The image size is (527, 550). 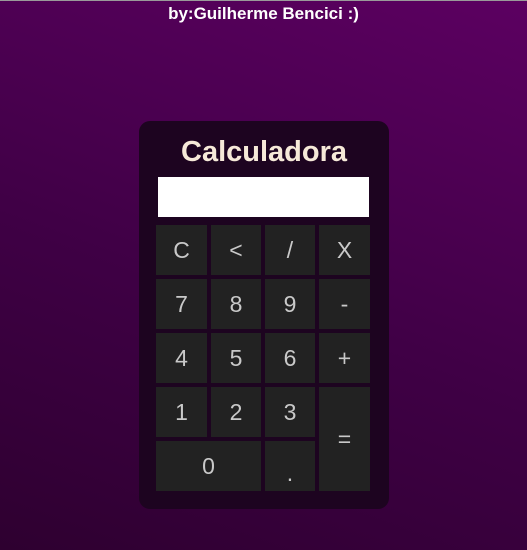 What do you see at coordinates (290, 250) in the screenshot?
I see `divide-button: /` at bounding box center [290, 250].